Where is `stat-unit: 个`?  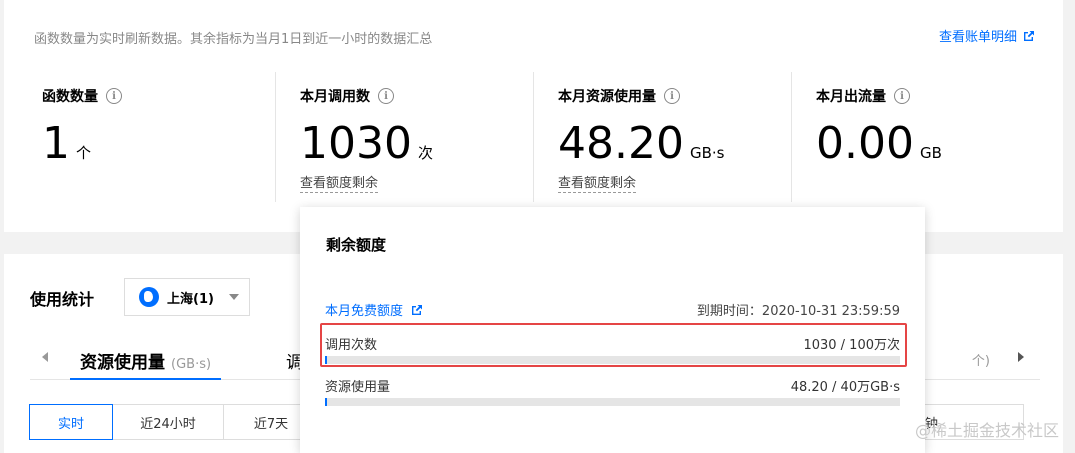 stat-unit: 个 is located at coordinates (84, 153).